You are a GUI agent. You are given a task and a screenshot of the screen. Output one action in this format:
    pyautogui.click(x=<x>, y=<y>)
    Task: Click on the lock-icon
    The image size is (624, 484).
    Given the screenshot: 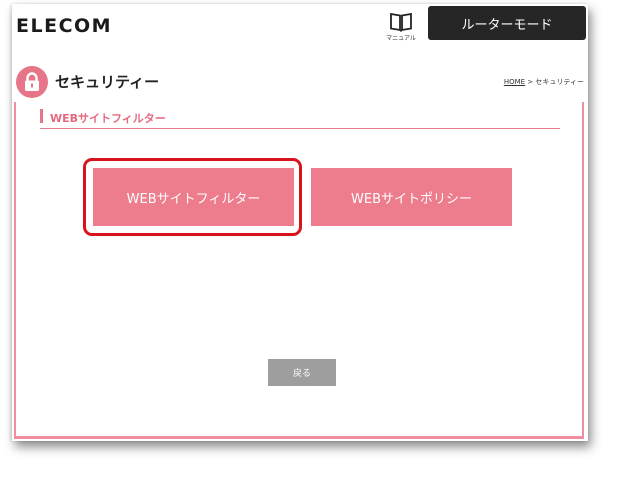 What is the action you would take?
    pyautogui.click(x=32, y=81)
    